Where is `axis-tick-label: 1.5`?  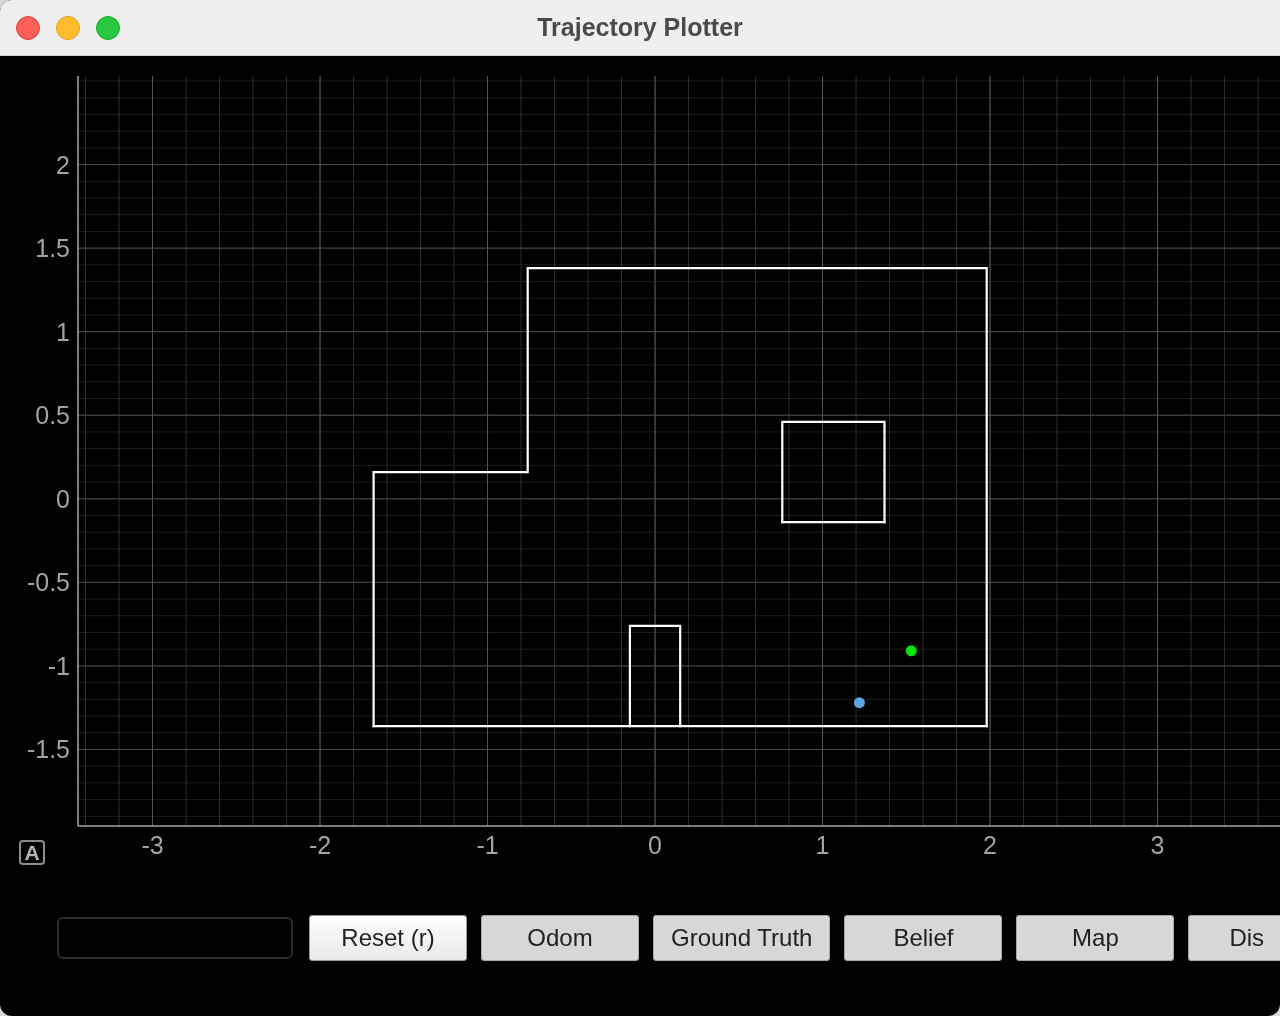 axis-tick-label: 1.5 is located at coordinates (52, 248).